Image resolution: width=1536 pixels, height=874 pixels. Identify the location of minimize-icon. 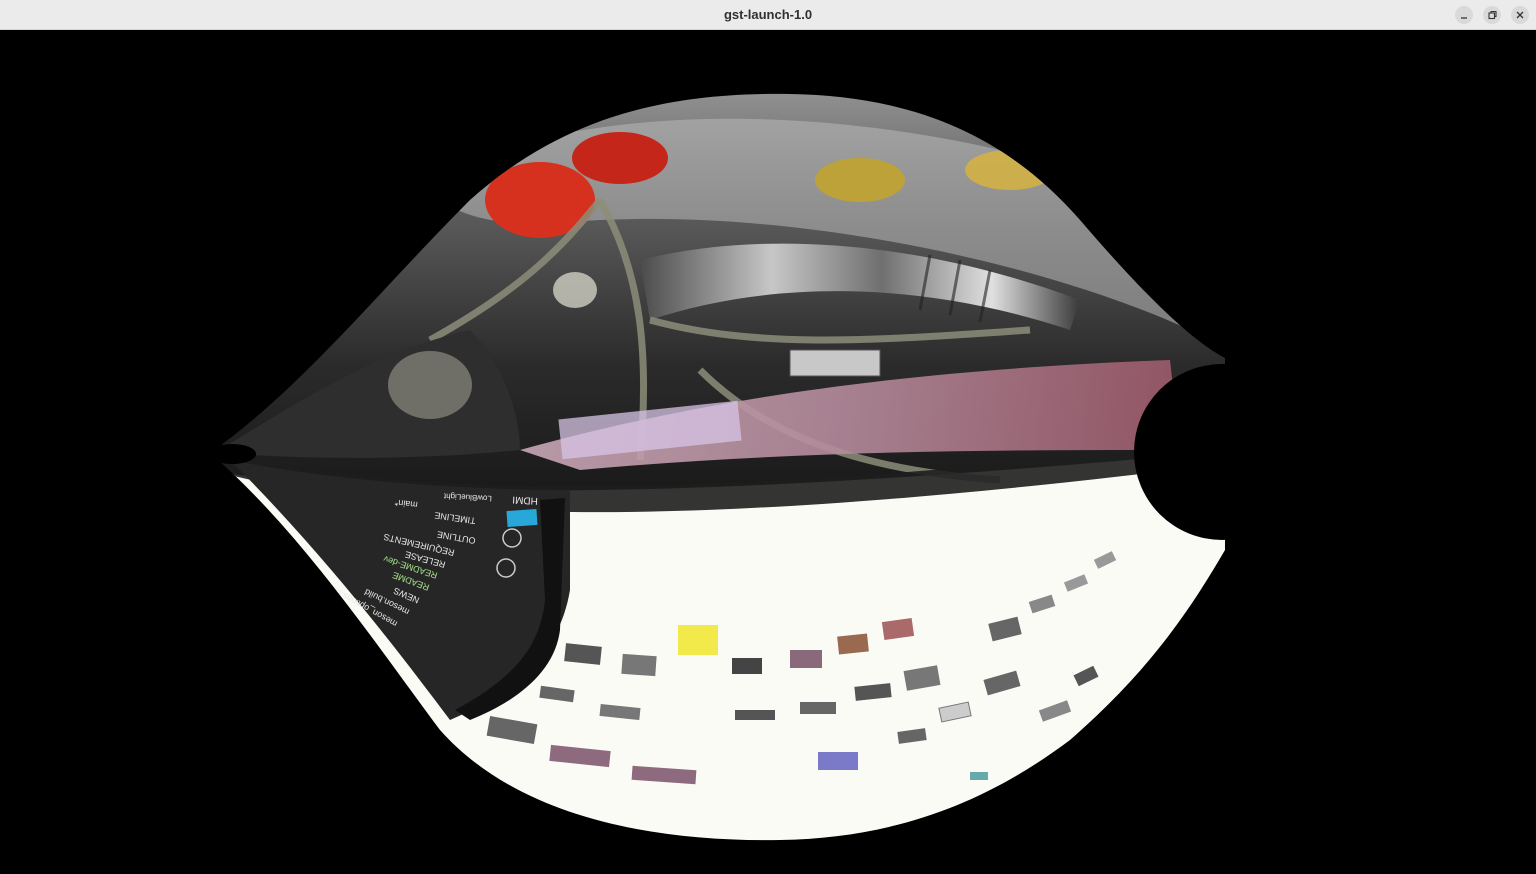
(1464, 18).